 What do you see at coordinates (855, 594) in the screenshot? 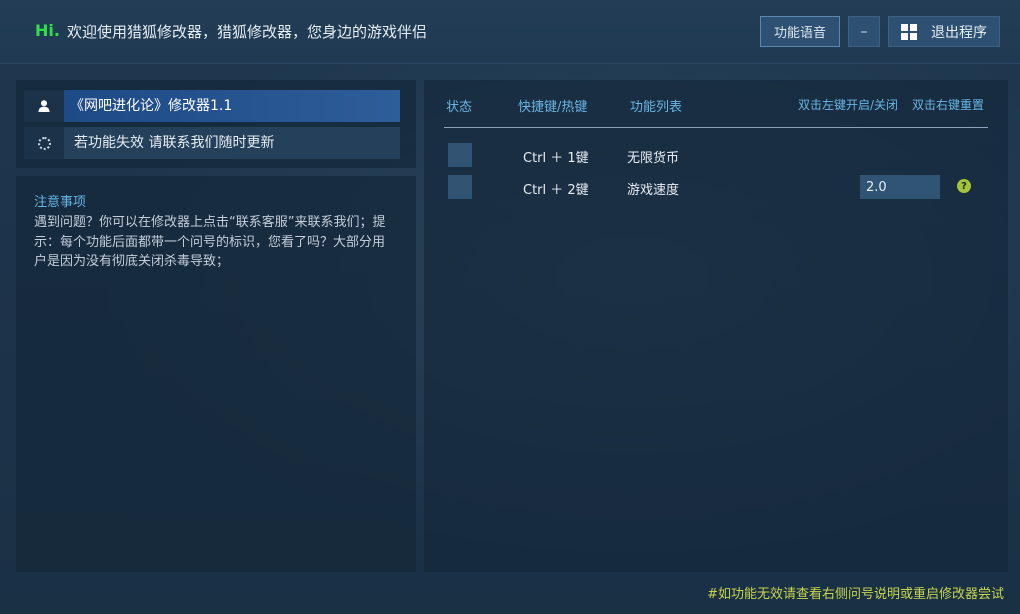
I see `footer-note: #如功能无效请查看右侧问号说明或重启修改器尝试` at bounding box center [855, 594].